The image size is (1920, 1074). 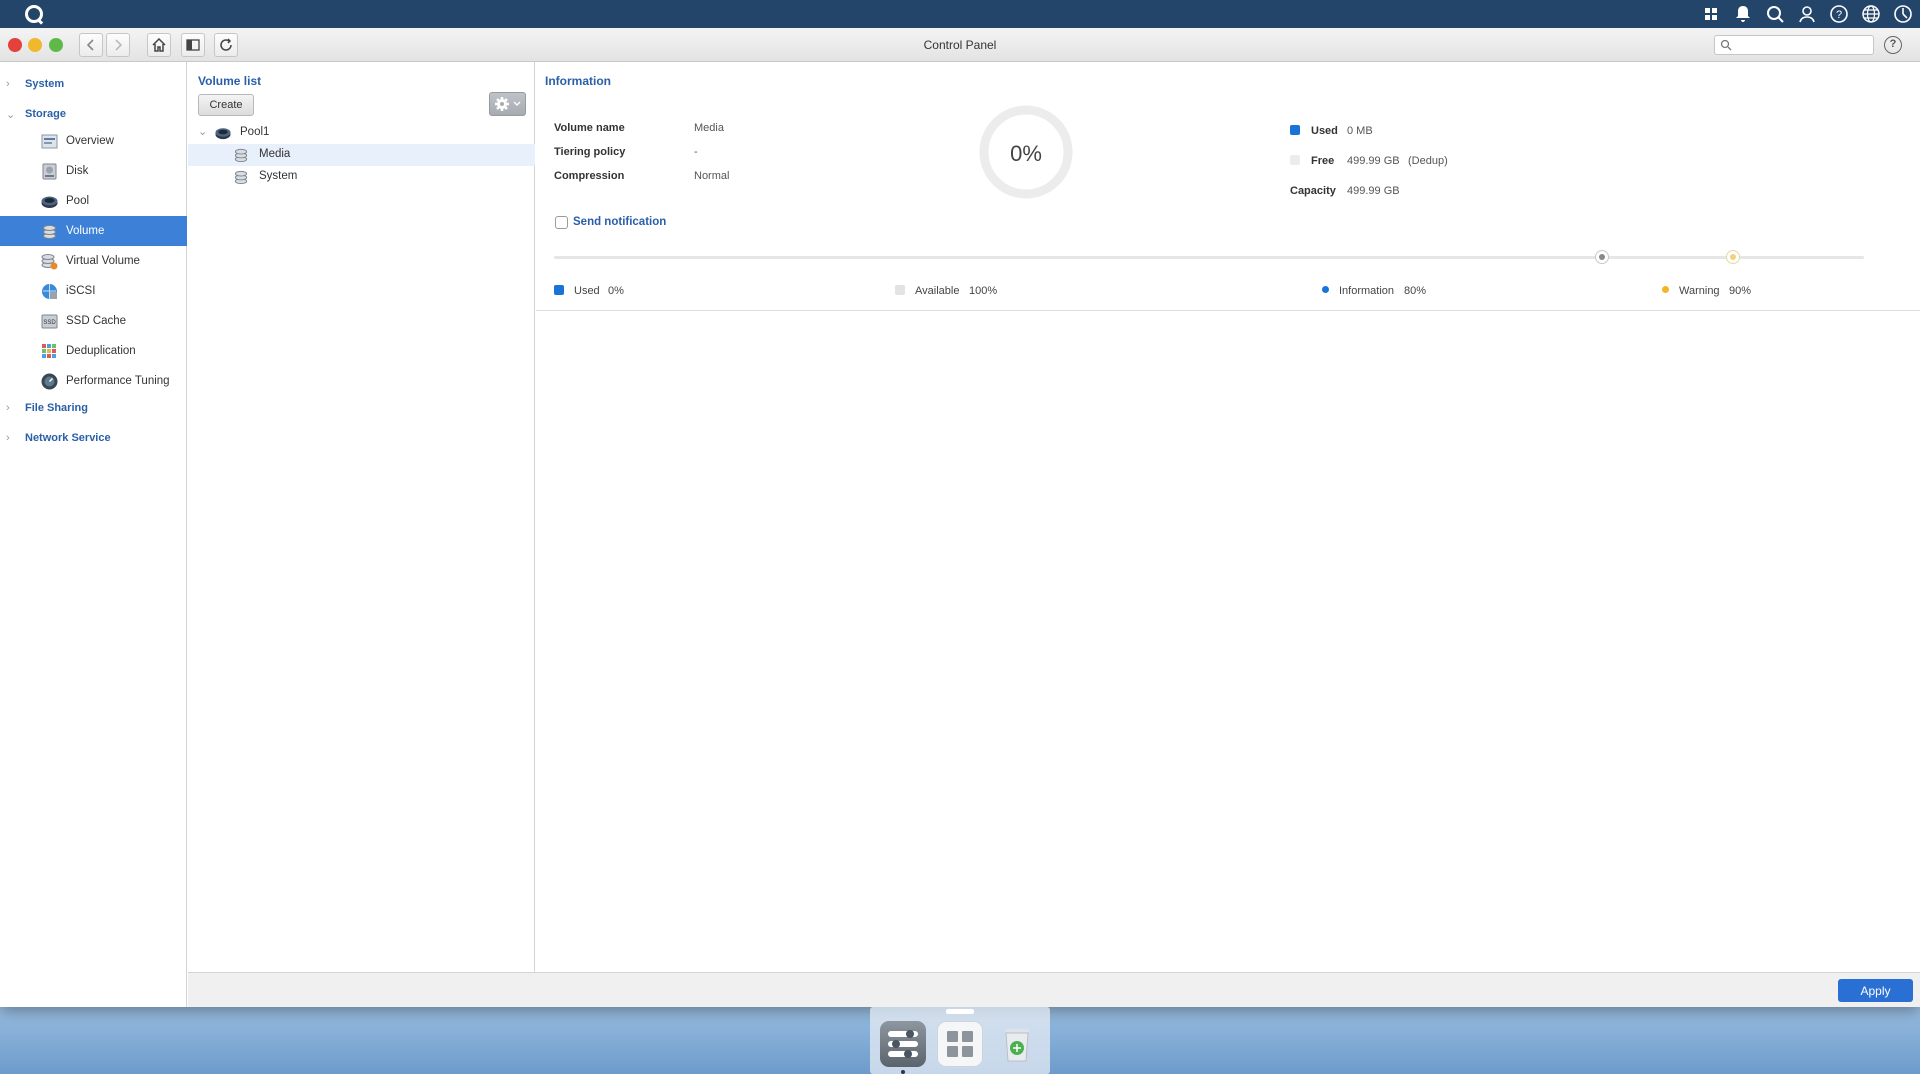 I want to click on legend-used-swatch, so click(x=559, y=290).